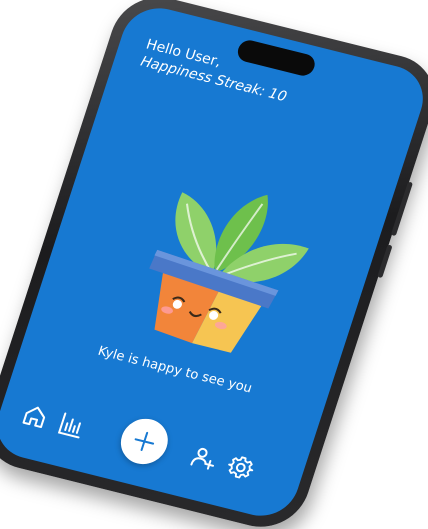 The height and width of the screenshot is (529, 428). Describe the element at coordinates (71, 425) in the screenshot. I see `bar-chart-icon` at that location.